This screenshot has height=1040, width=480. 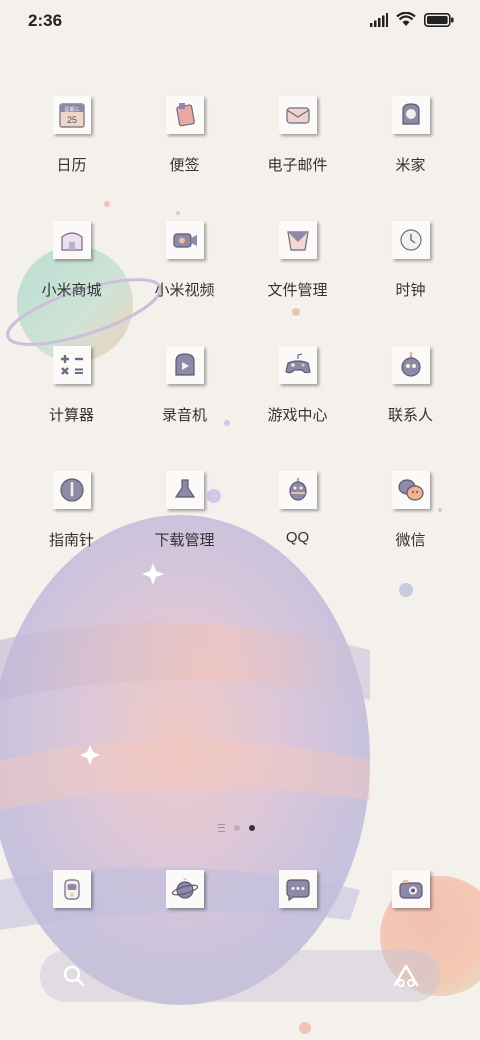 What do you see at coordinates (184, 526) in the screenshot?
I see `app-downloads: 下载管理` at bounding box center [184, 526].